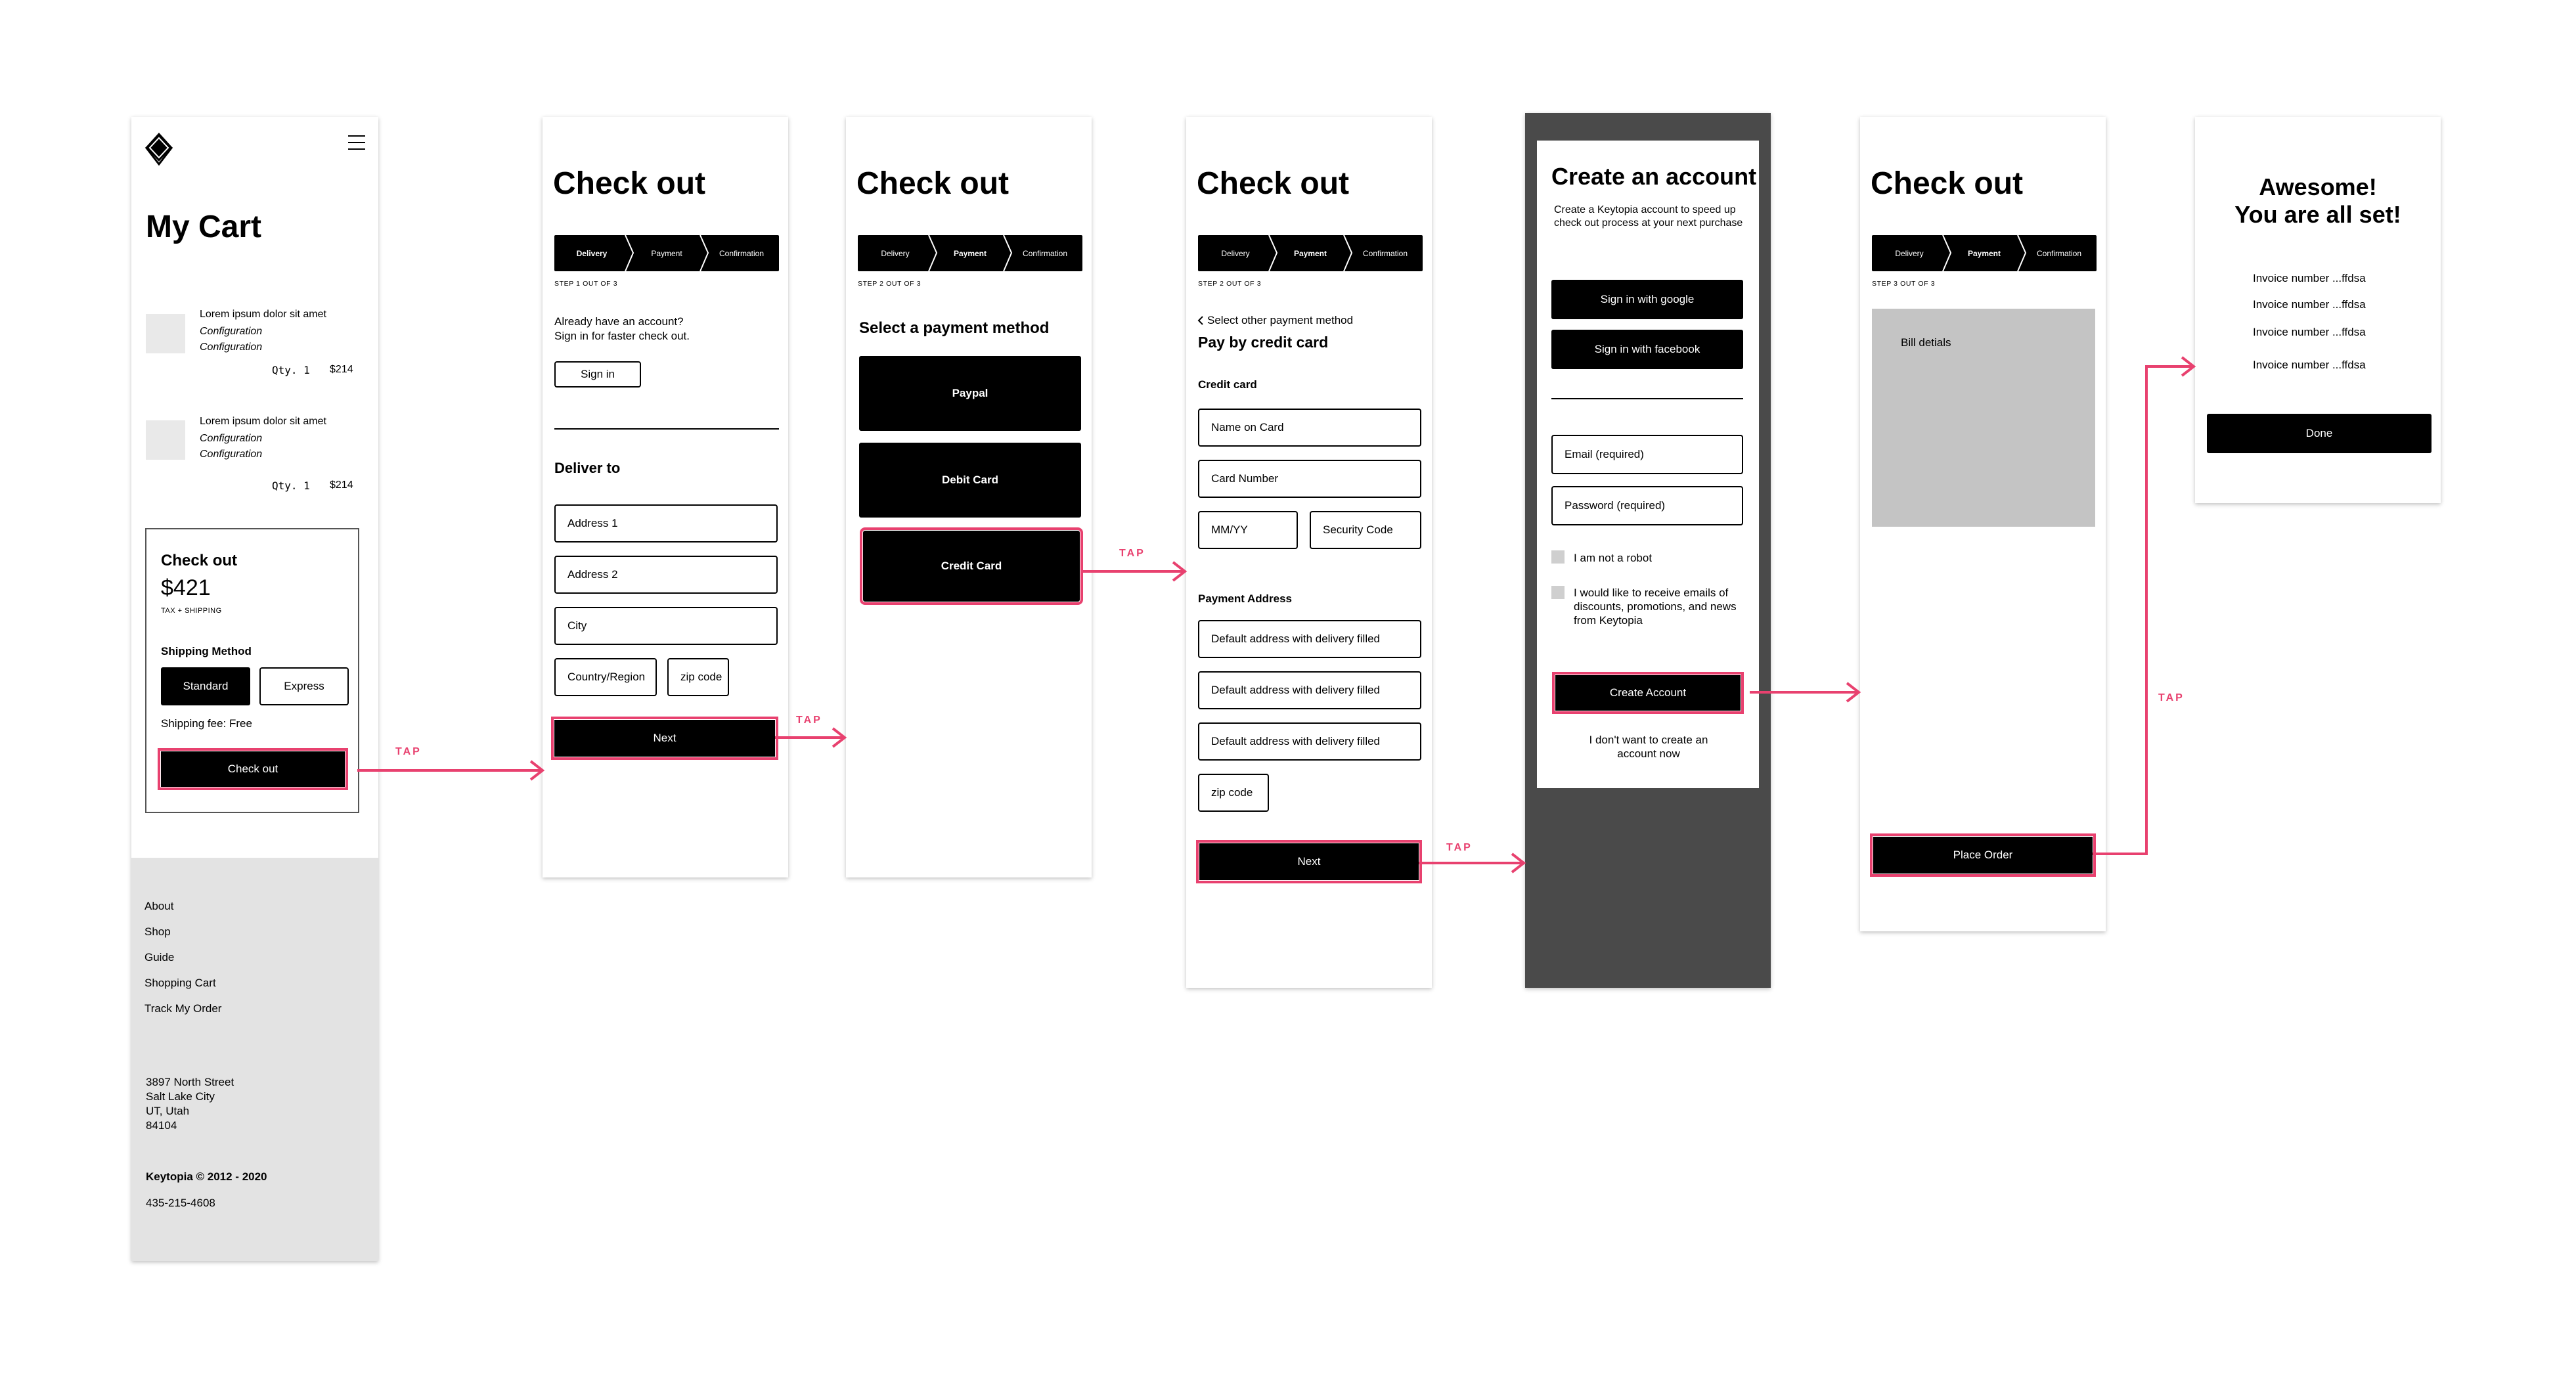  Describe the element at coordinates (1309, 428) in the screenshot. I see `name-on-card-field: Name on Card` at that location.